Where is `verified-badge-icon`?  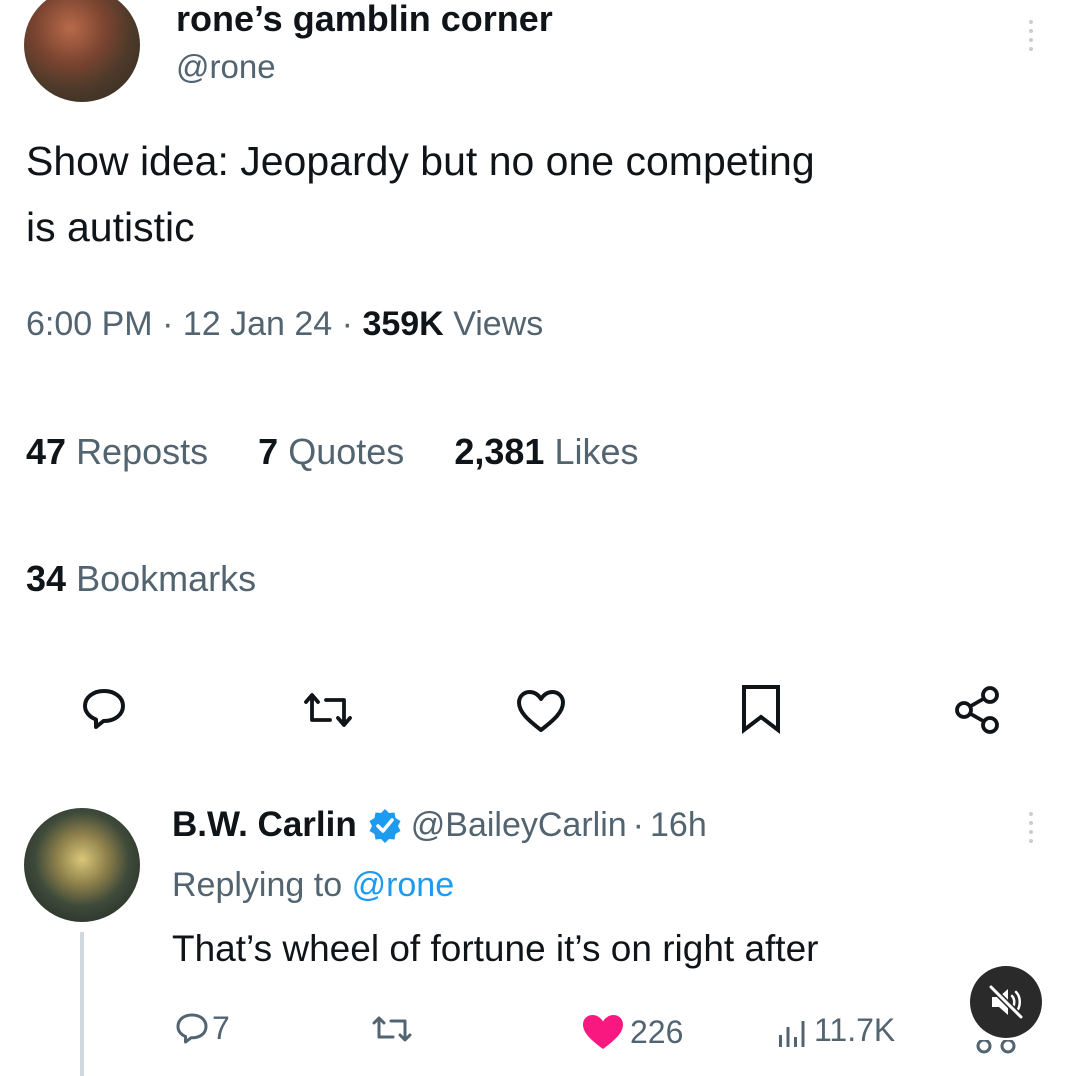
verified-badge-icon is located at coordinates (385, 825).